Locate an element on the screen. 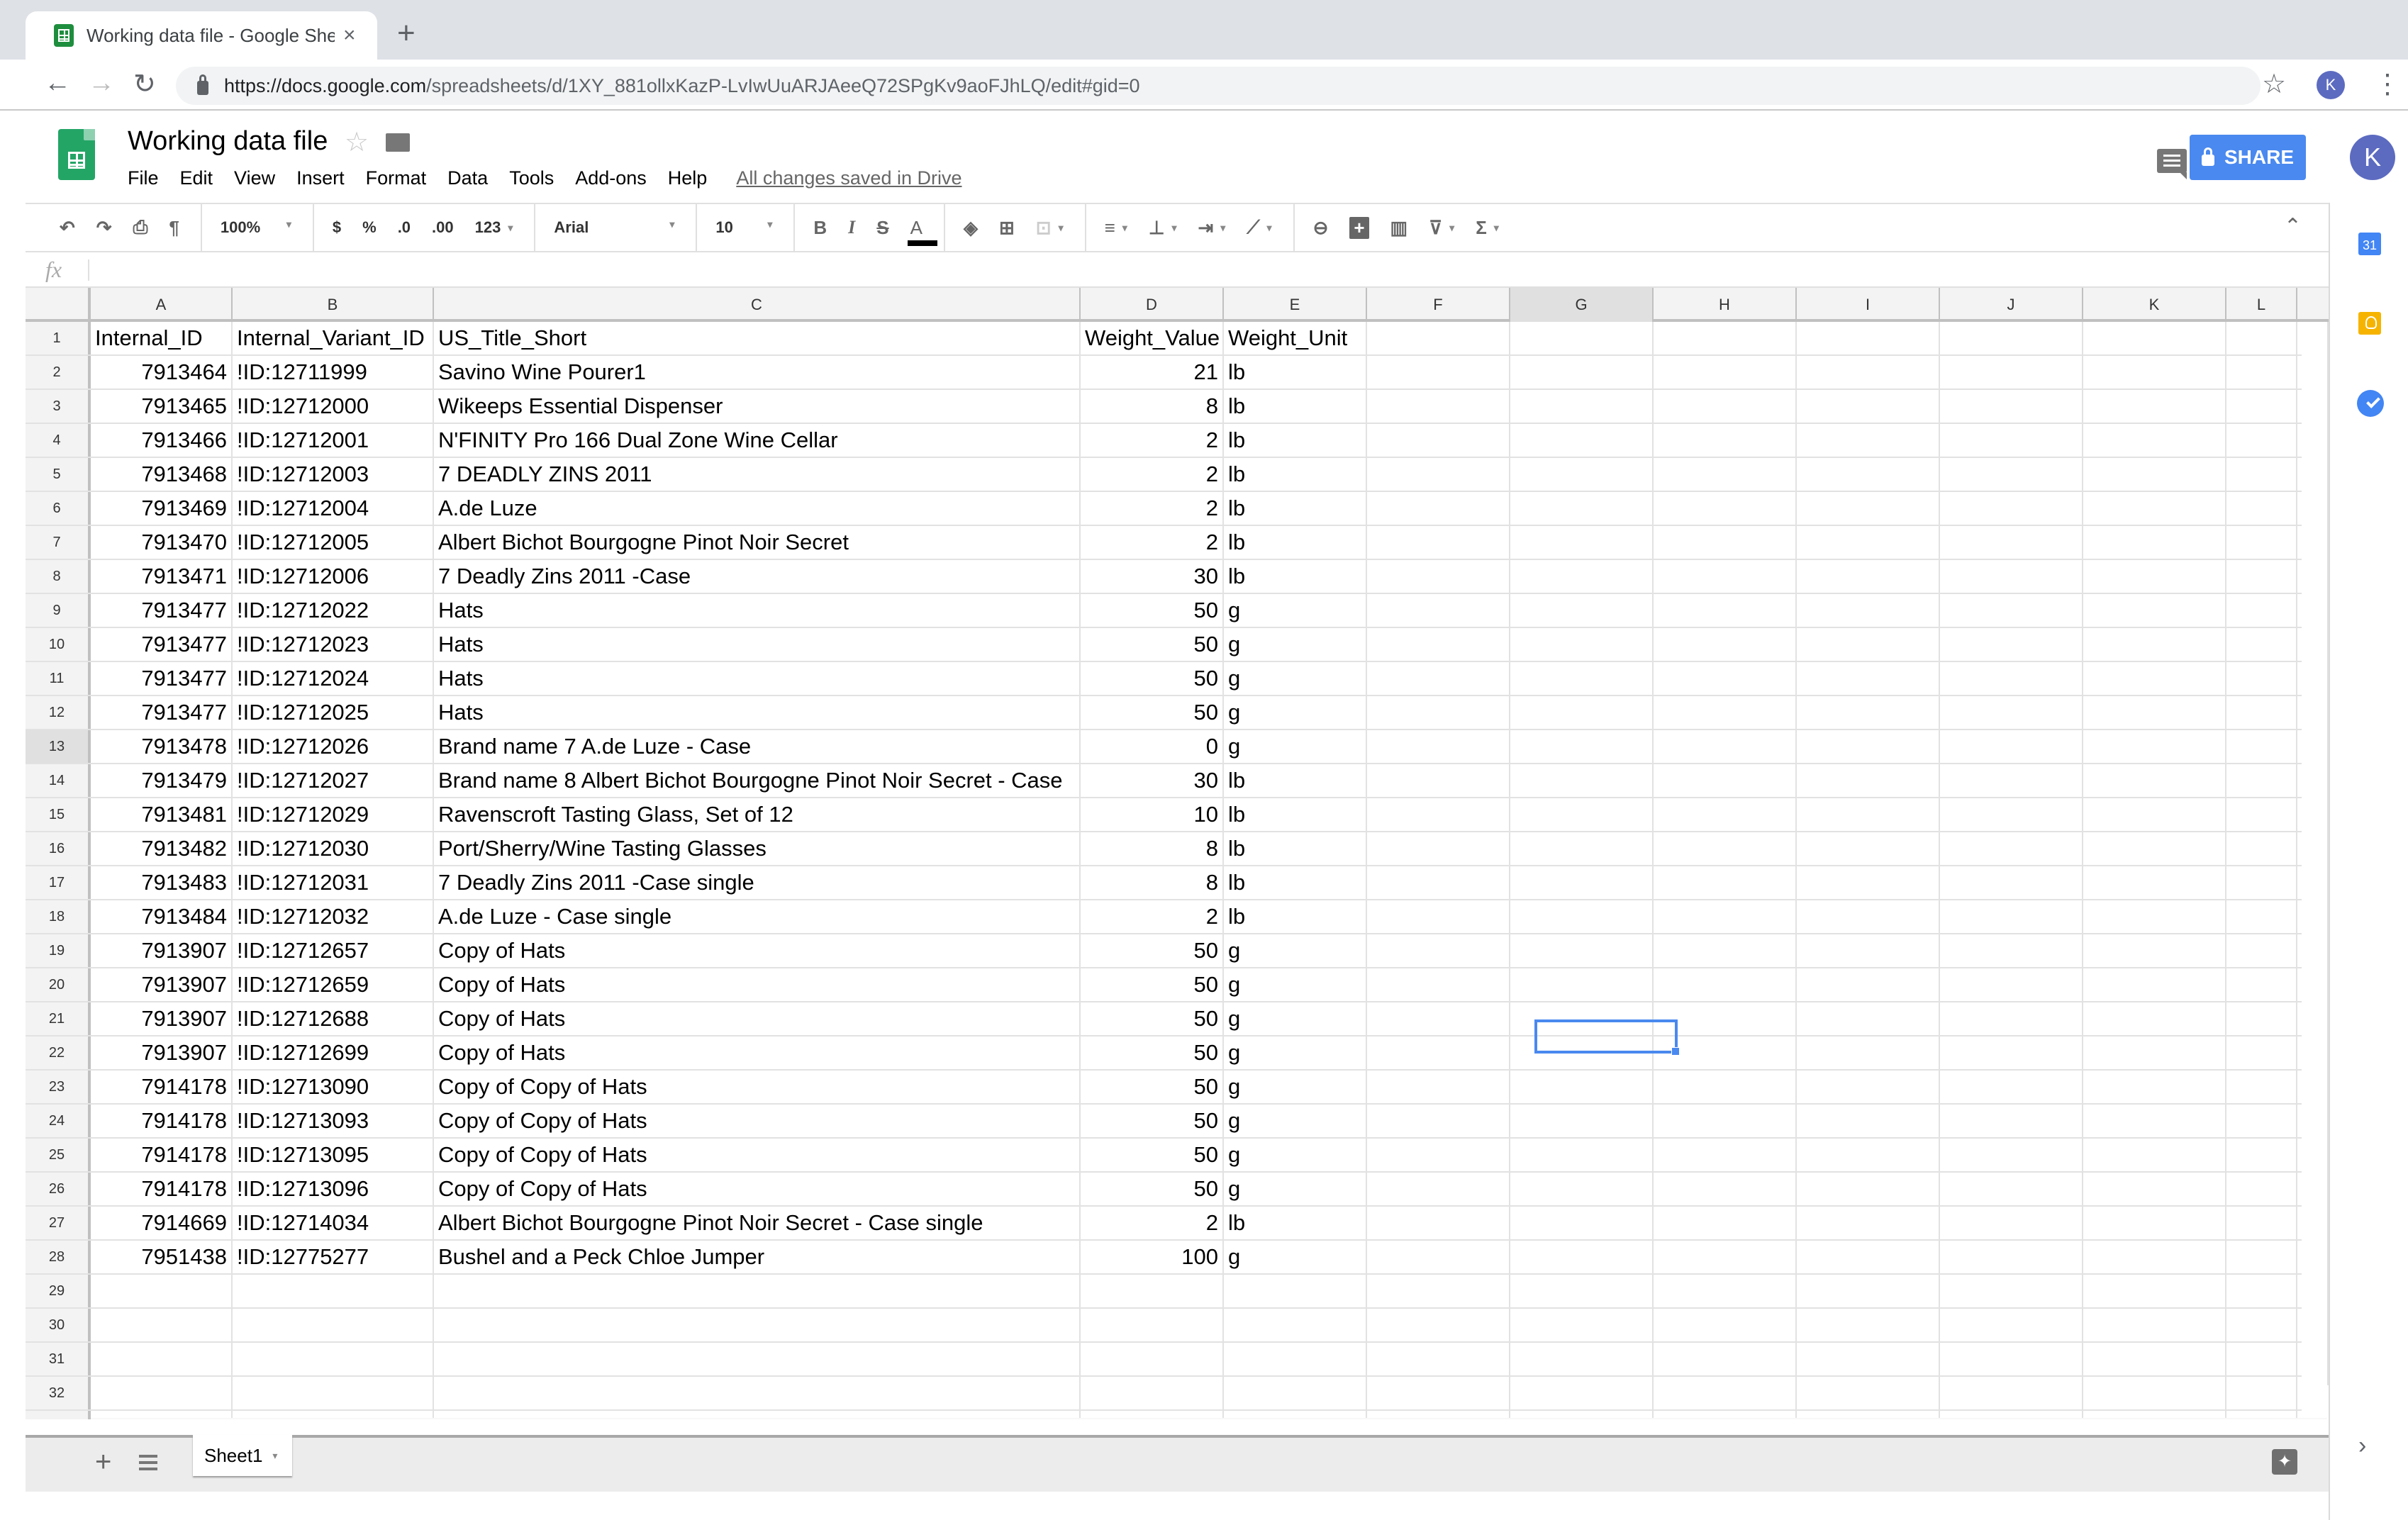 Image resolution: width=2408 pixels, height=1520 pixels. cell-f27 is located at coordinates (1438, 1223).